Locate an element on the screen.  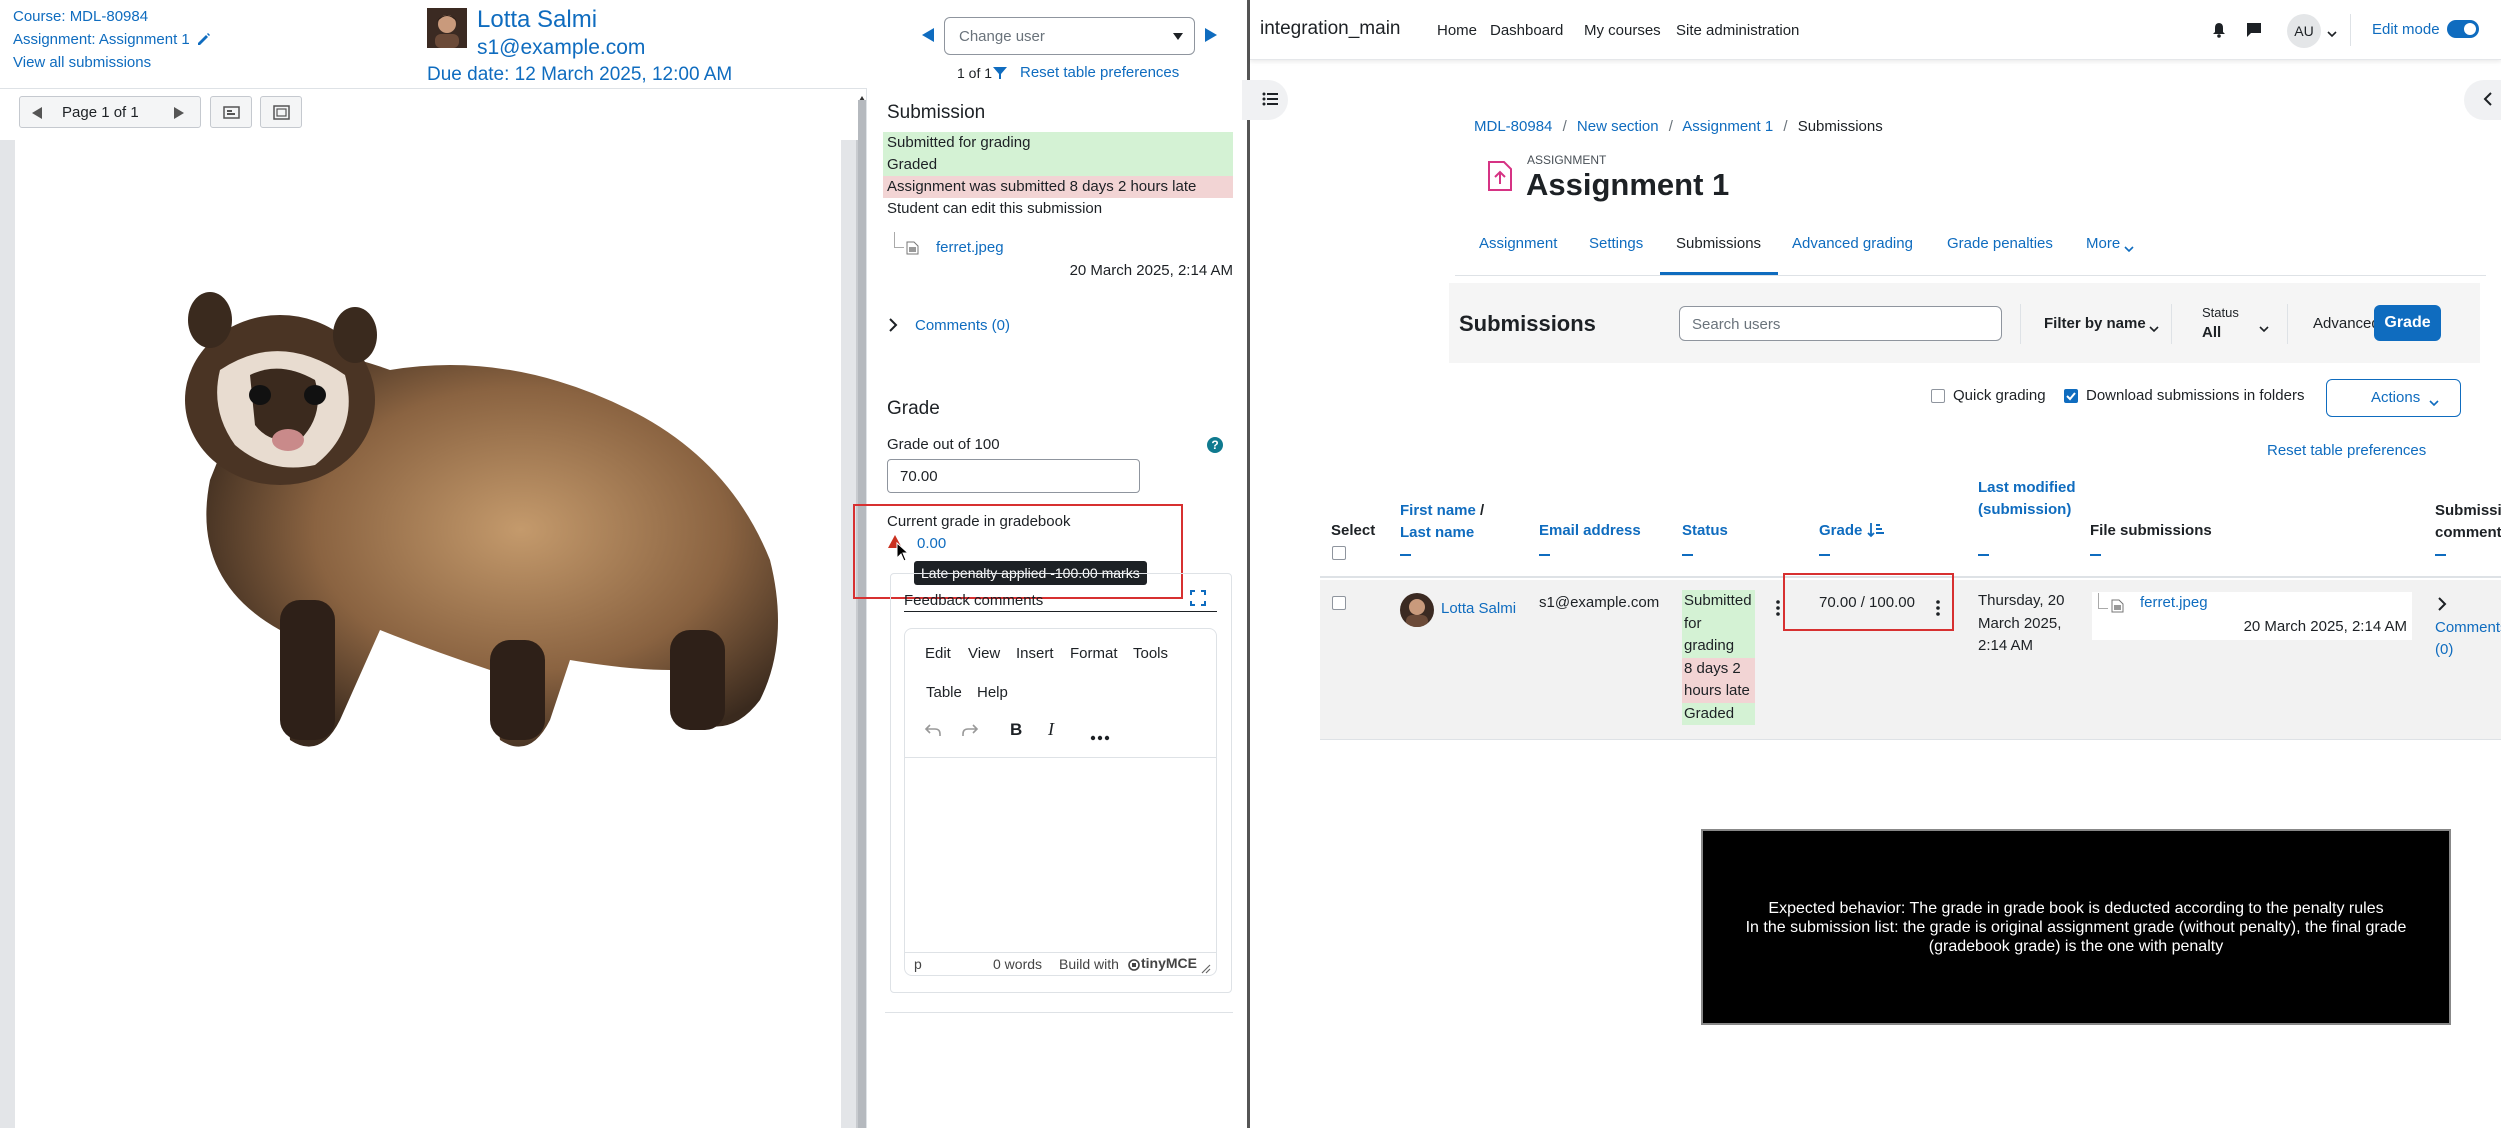
assignment-link: Assignment: Assignment 1 is located at coordinates (101, 39).